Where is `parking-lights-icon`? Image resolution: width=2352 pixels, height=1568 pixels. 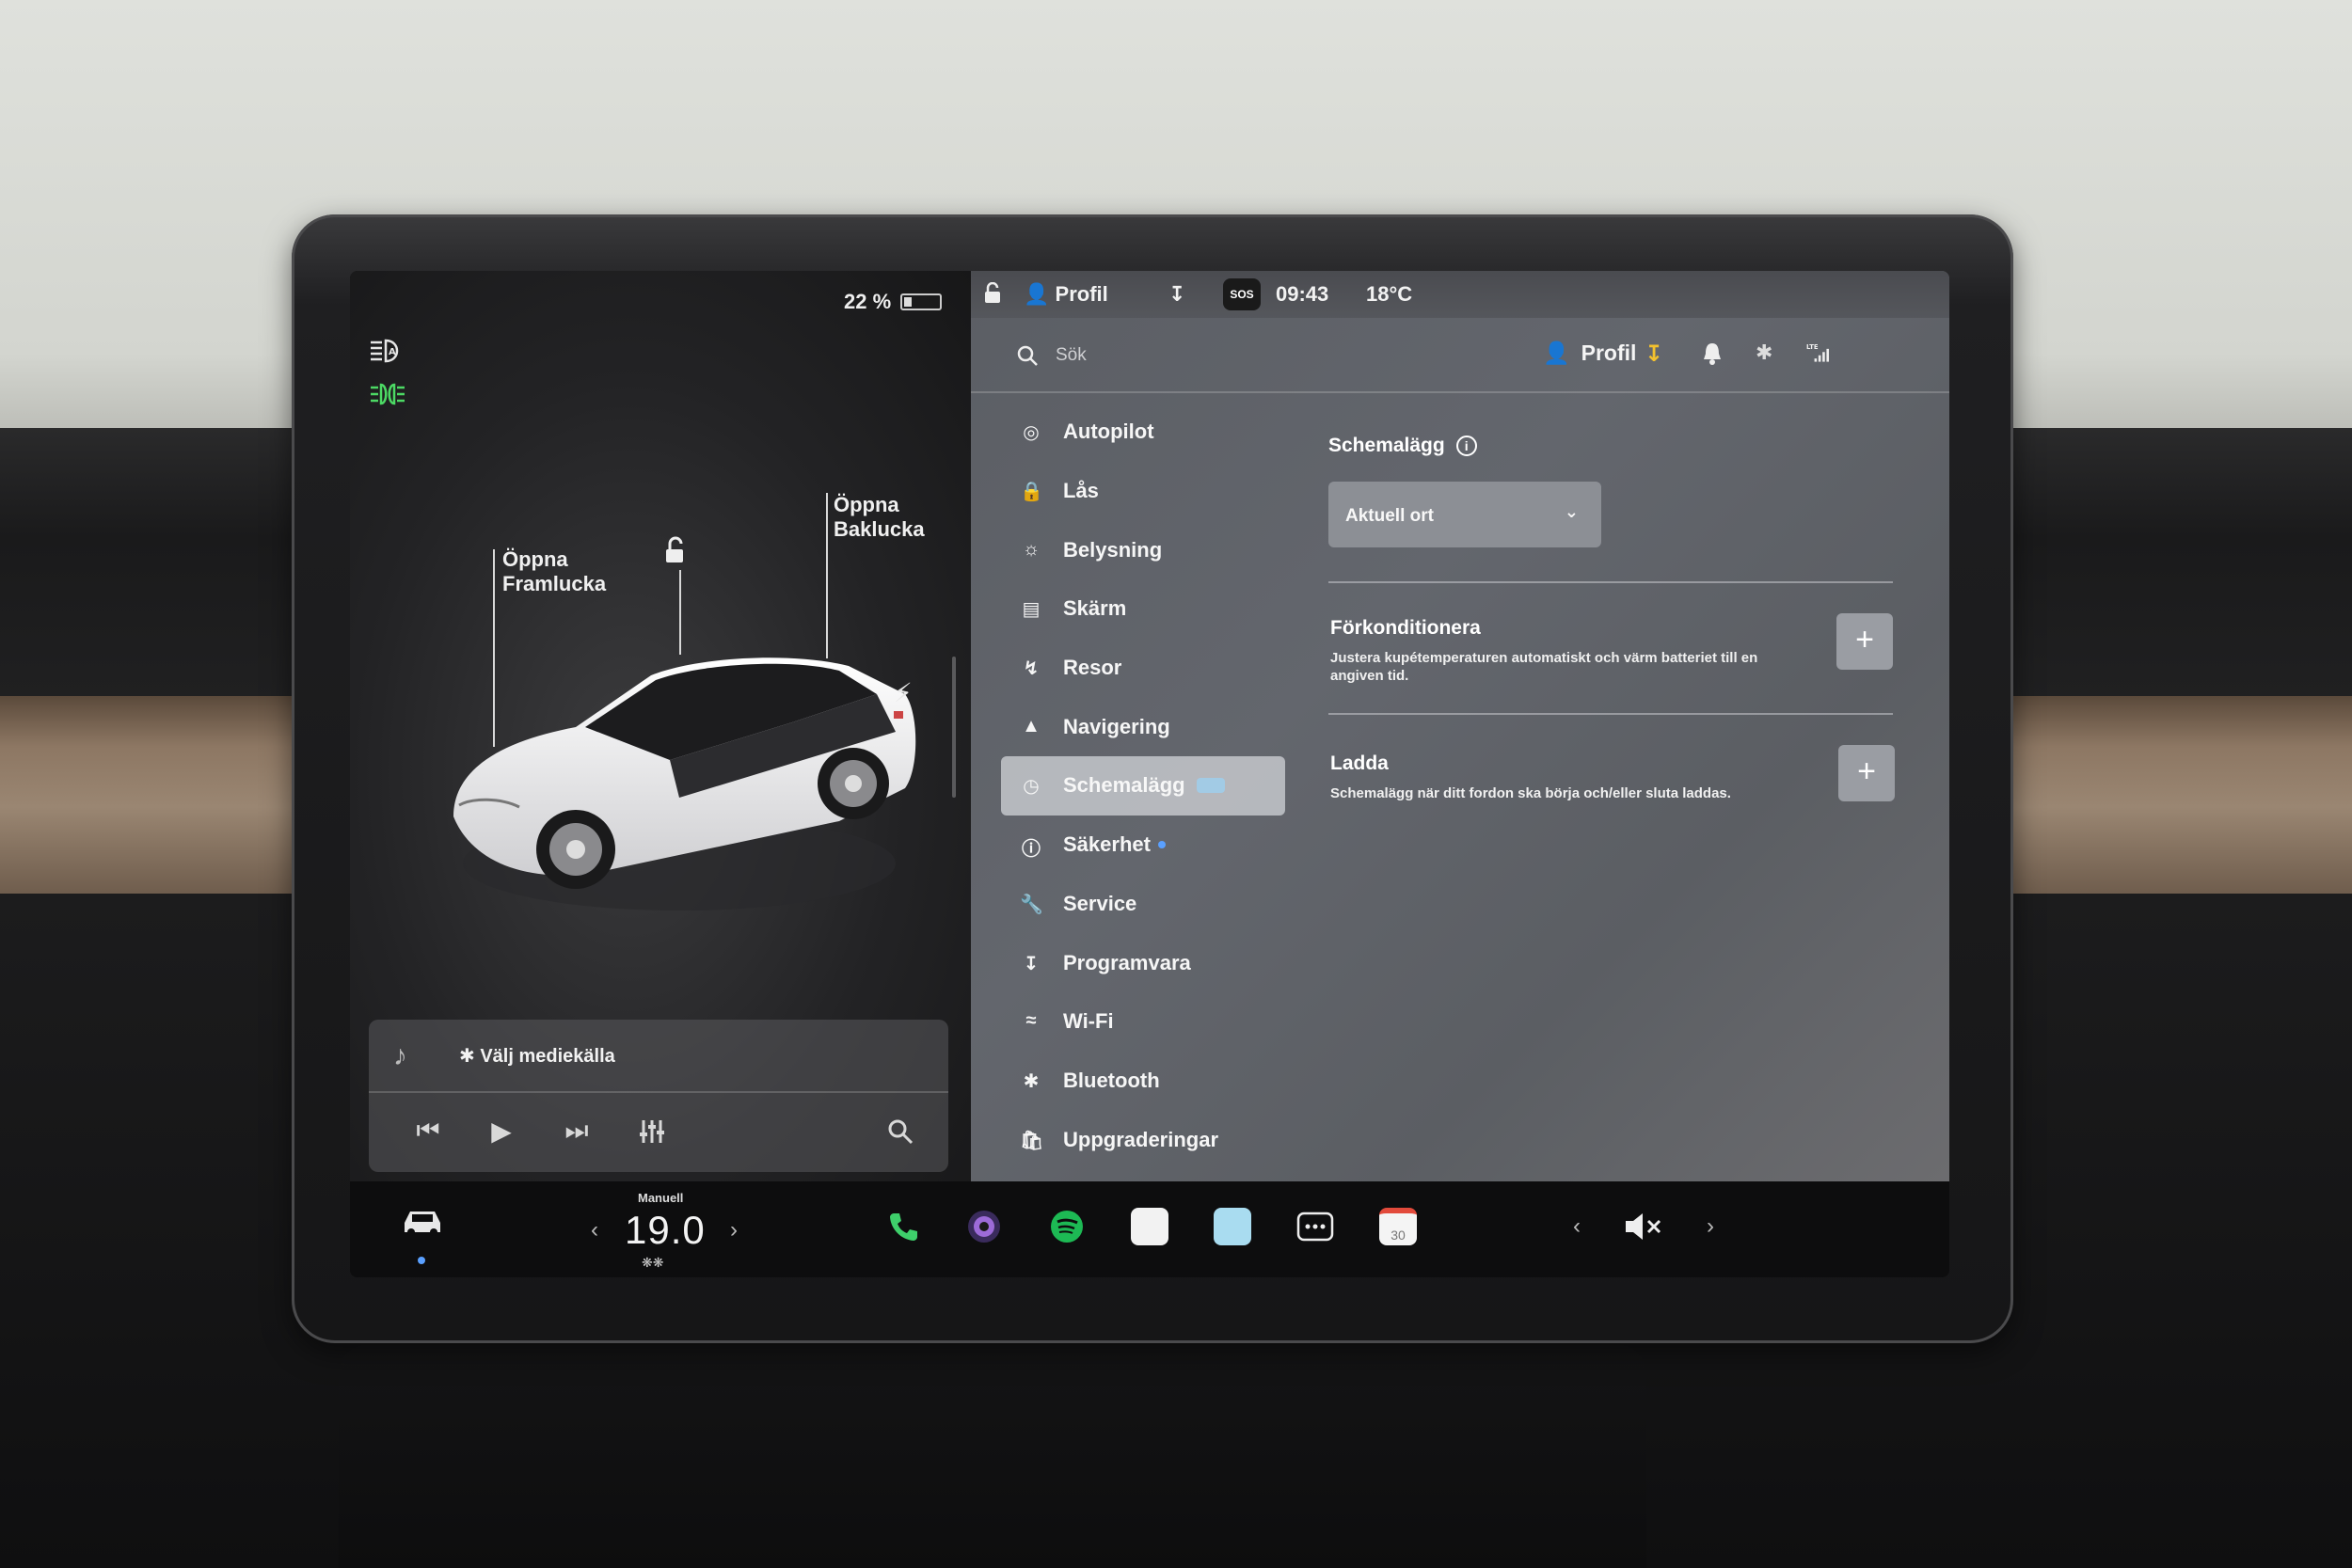 parking-lights-icon is located at coordinates (388, 394).